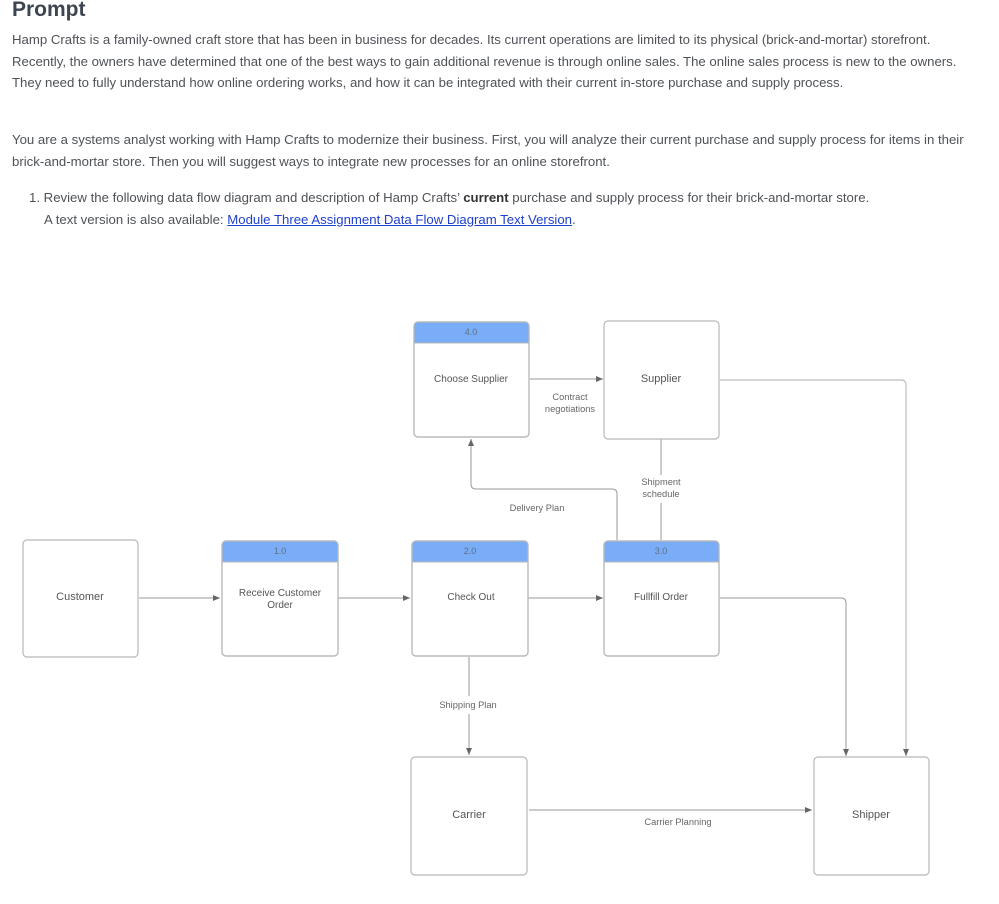 The image size is (999, 904). What do you see at coordinates (471, 332) in the screenshot?
I see `process-number: 4.0` at bounding box center [471, 332].